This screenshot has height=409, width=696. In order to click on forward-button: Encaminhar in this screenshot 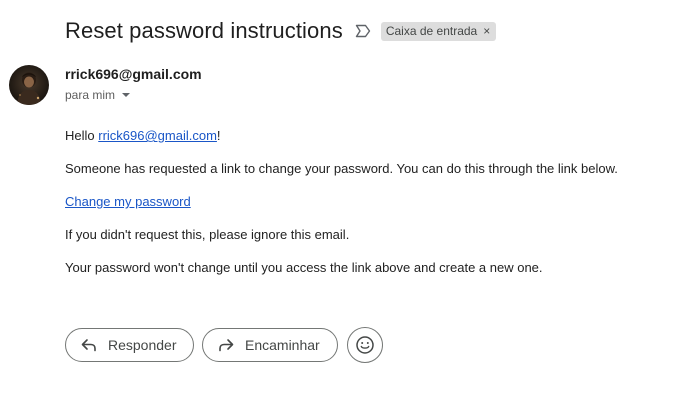, I will do `click(270, 345)`.